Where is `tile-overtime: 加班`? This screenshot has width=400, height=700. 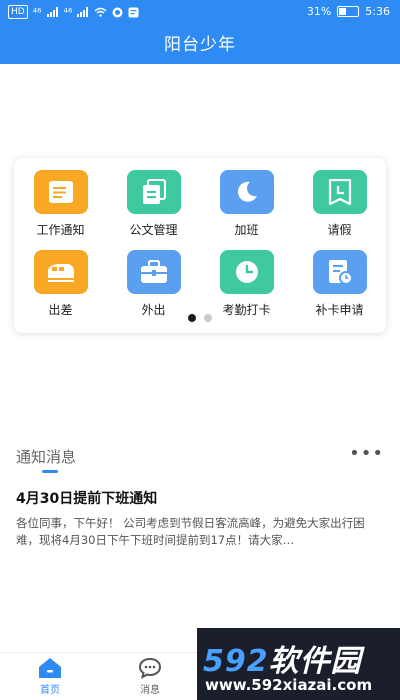 tile-overtime: 加班 is located at coordinates (246, 206).